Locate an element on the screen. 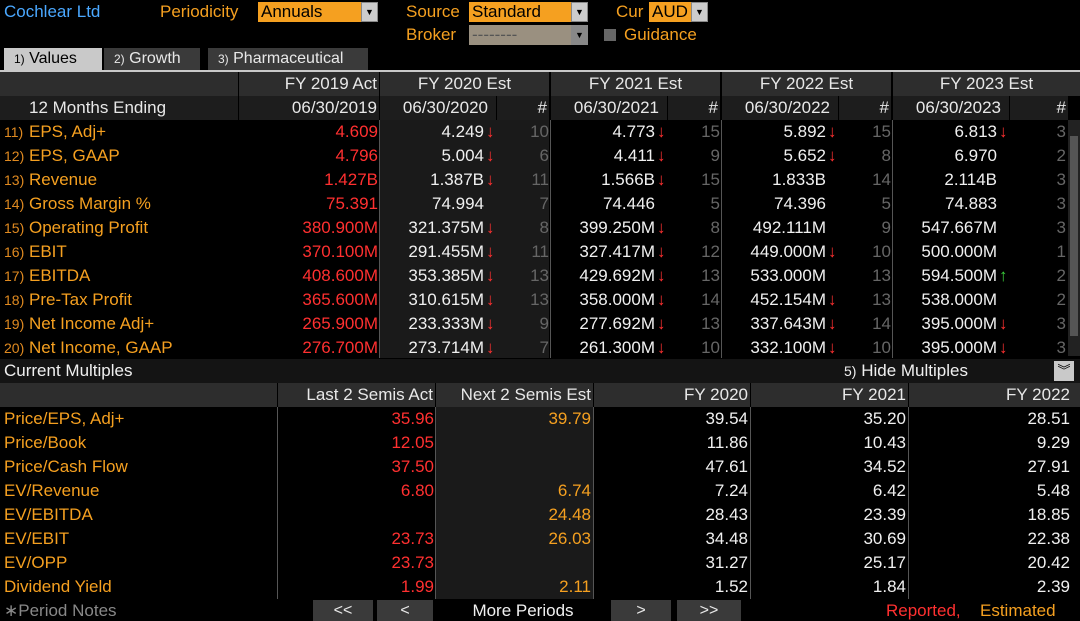  cell-fy2023: 74.883 is located at coordinates (971, 204).